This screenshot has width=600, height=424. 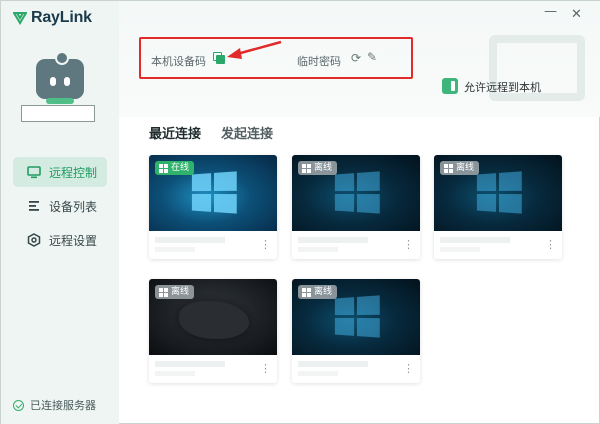 What do you see at coordinates (175, 168) in the screenshot?
I see `status-badge: 在线` at bounding box center [175, 168].